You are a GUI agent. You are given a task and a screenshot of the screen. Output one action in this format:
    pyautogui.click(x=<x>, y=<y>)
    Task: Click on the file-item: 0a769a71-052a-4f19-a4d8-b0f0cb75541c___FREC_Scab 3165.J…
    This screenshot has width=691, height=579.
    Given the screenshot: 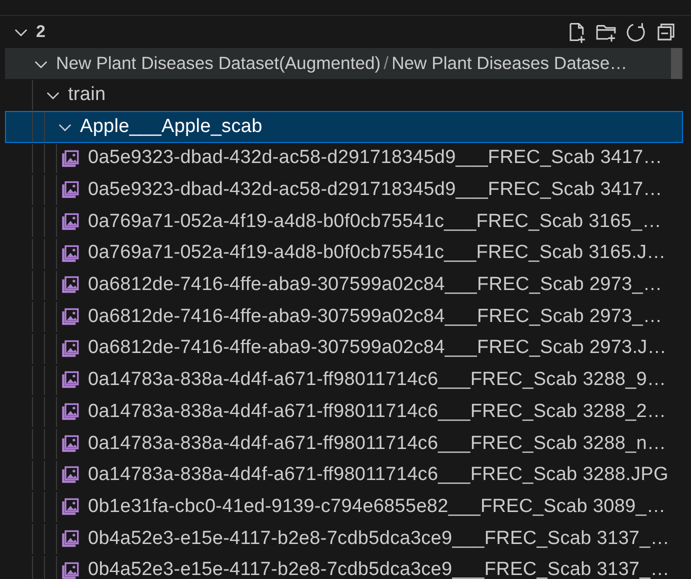 What is the action you would take?
    pyautogui.click(x=344, y=254)
    